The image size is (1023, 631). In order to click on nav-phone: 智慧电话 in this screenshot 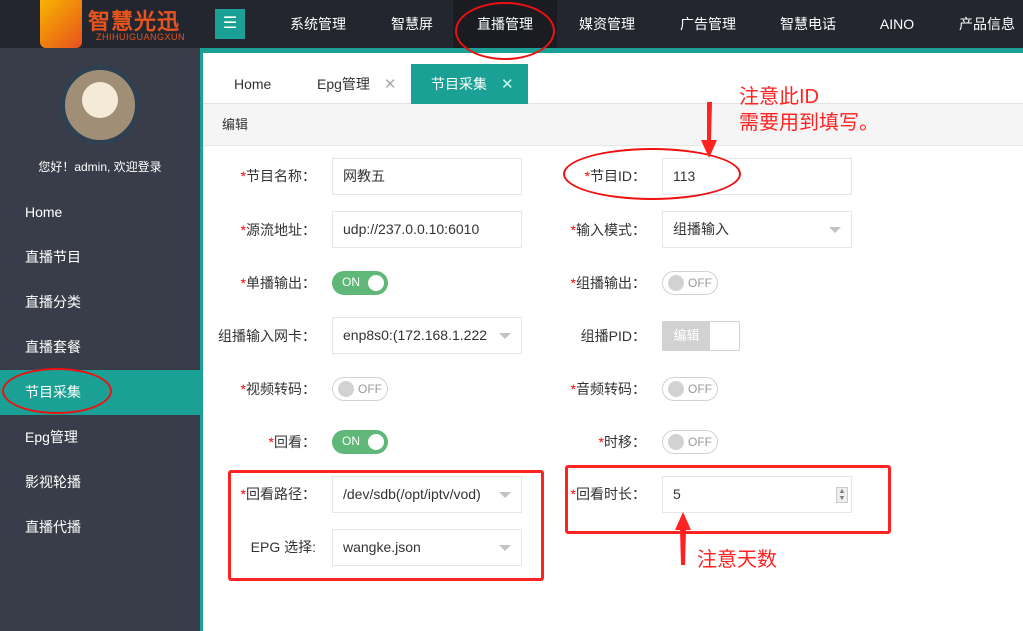, I will do `click(808, 24)`.